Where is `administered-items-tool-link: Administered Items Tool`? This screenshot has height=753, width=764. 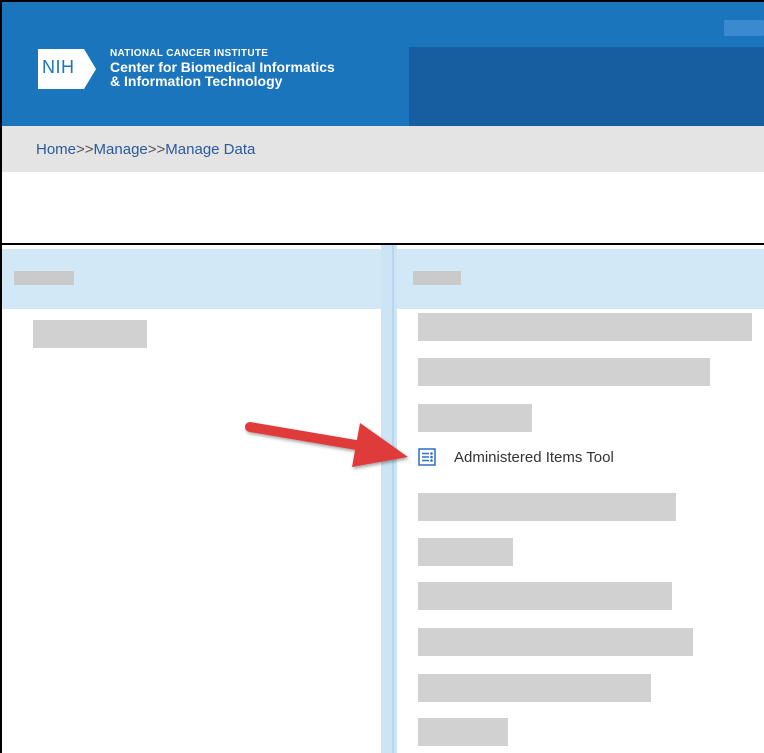
administered-items-tool-link: Administered Items Tool is located at coordinates (516, 457).